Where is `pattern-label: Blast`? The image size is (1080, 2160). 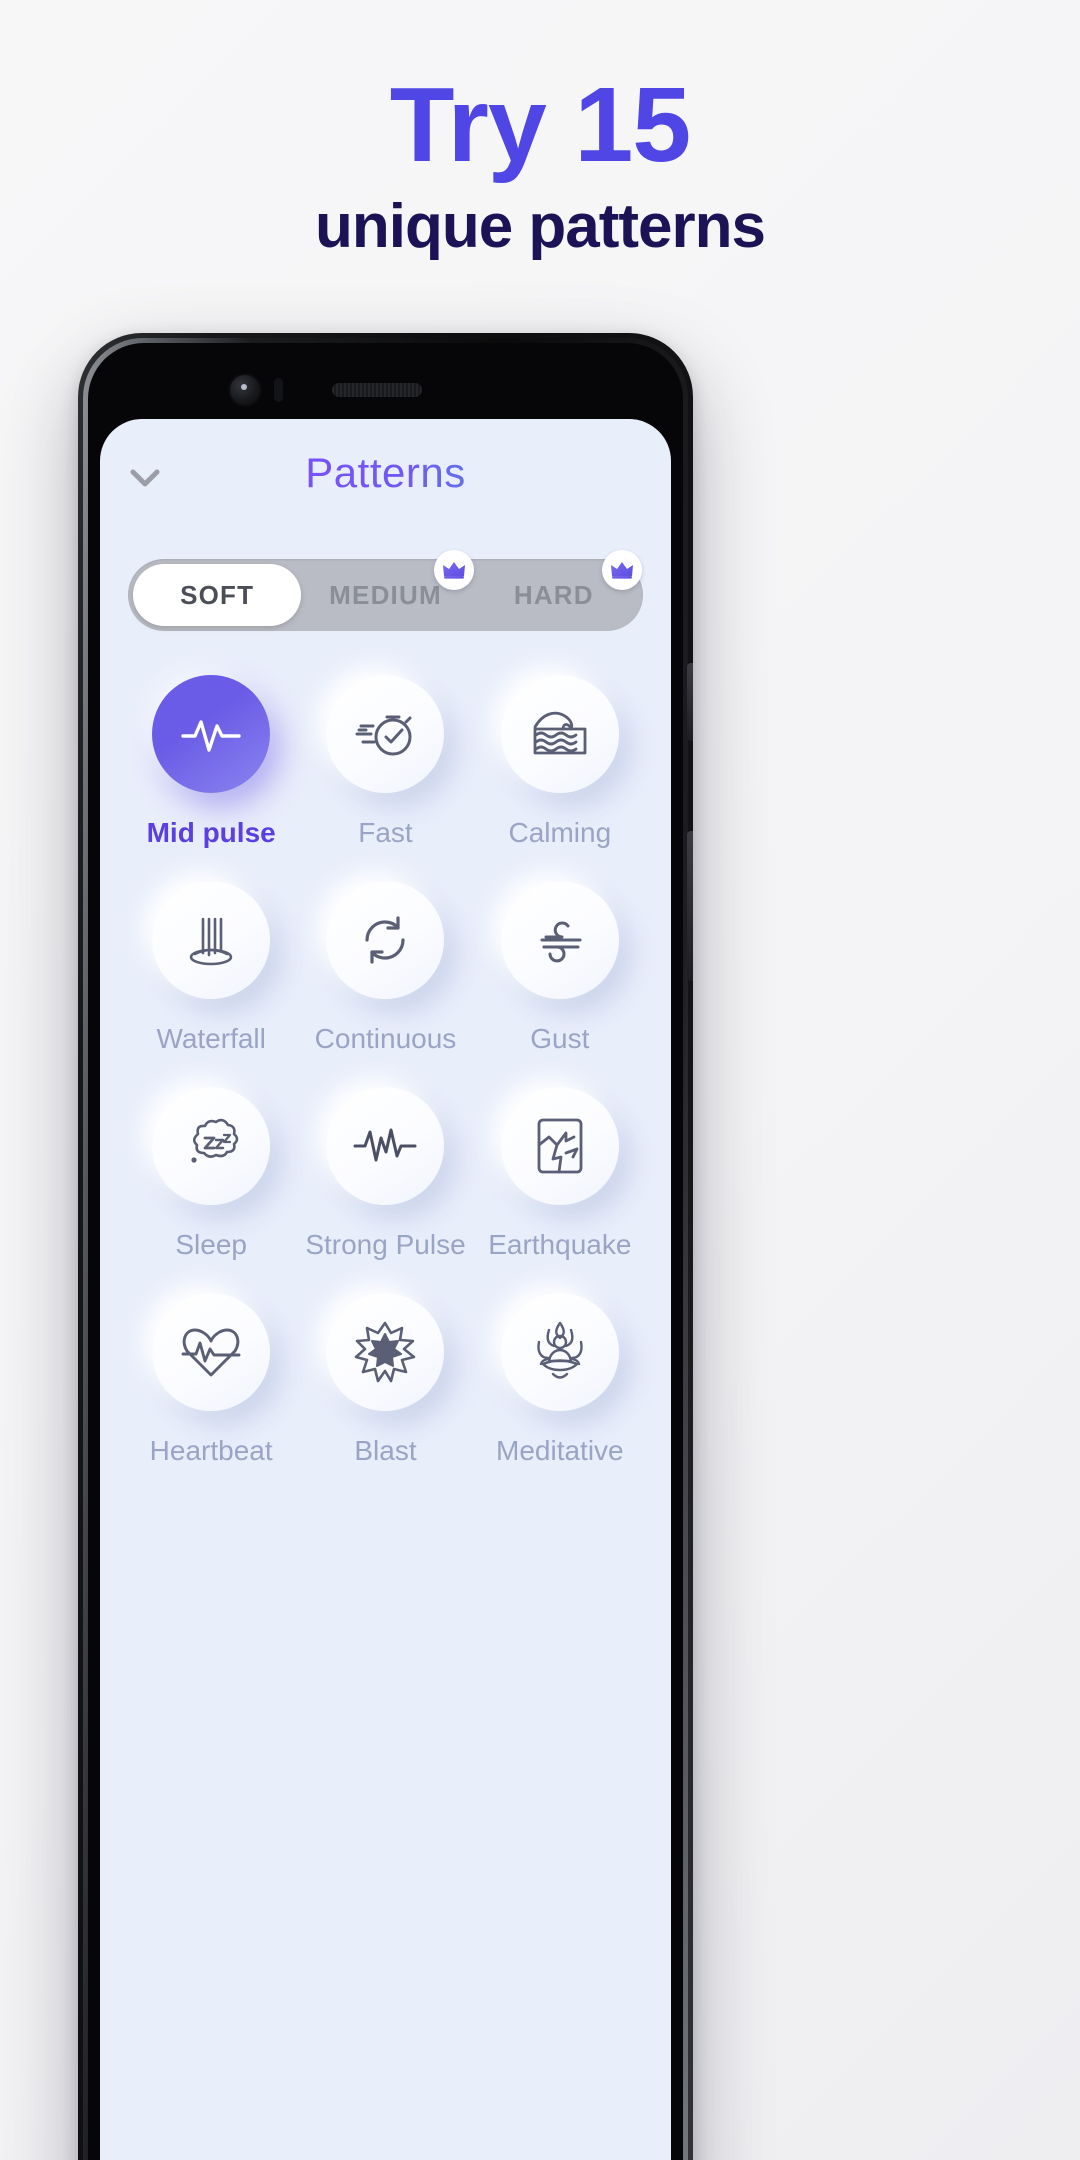 pattern-label: Blast is located at coordinates (385, 1450).